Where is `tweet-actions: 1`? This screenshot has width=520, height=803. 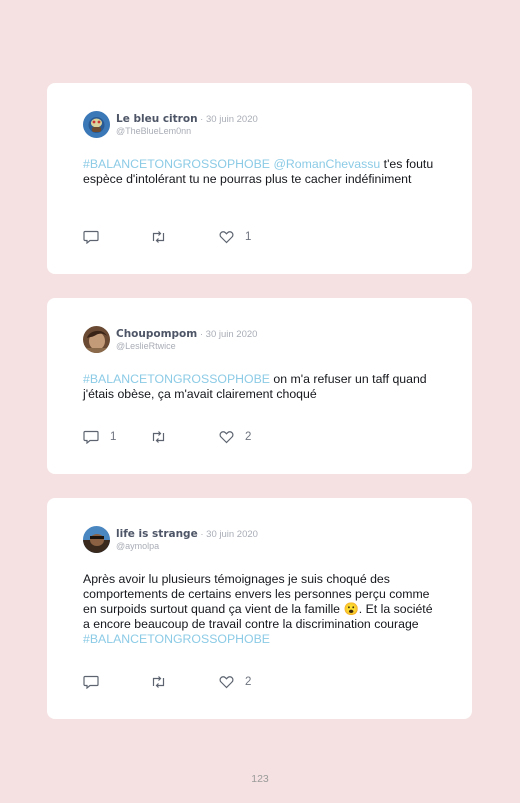
tweet-actions: 1 is located at coordinates (259, 238).